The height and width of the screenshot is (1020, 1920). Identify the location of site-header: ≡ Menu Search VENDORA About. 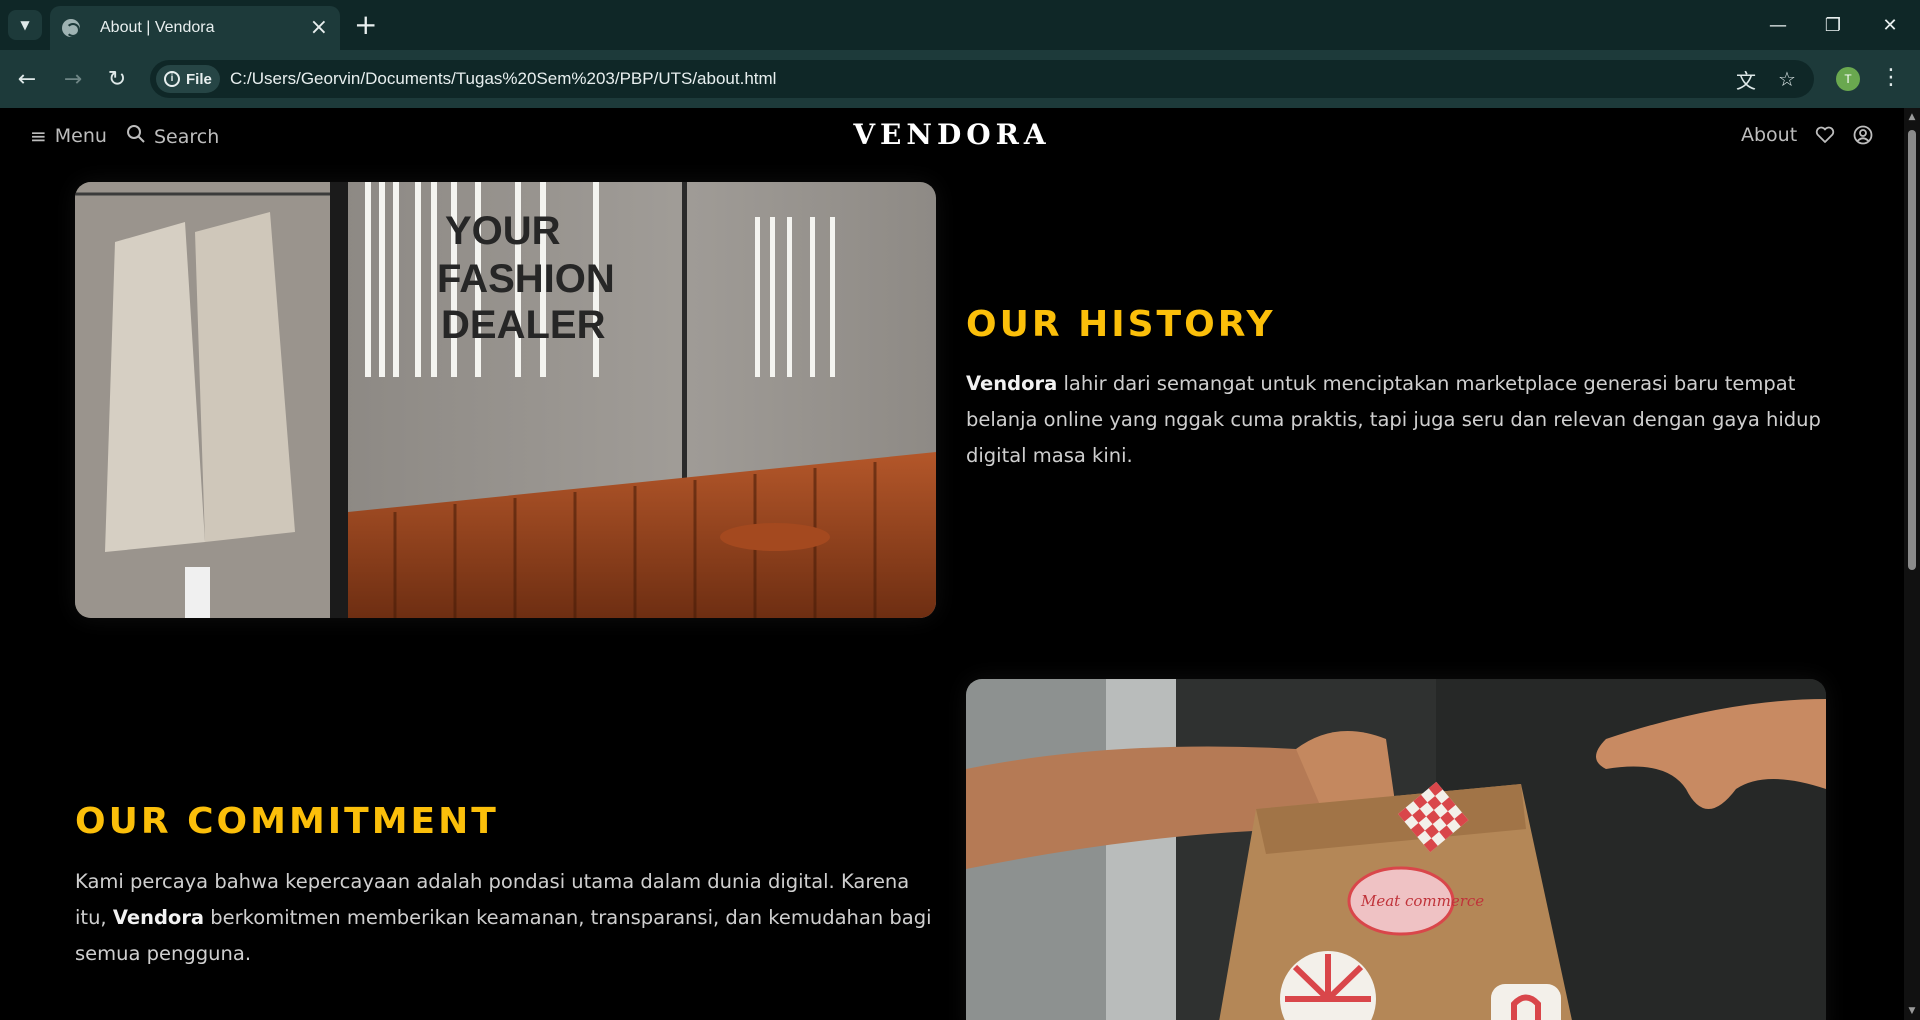
(952, 136).